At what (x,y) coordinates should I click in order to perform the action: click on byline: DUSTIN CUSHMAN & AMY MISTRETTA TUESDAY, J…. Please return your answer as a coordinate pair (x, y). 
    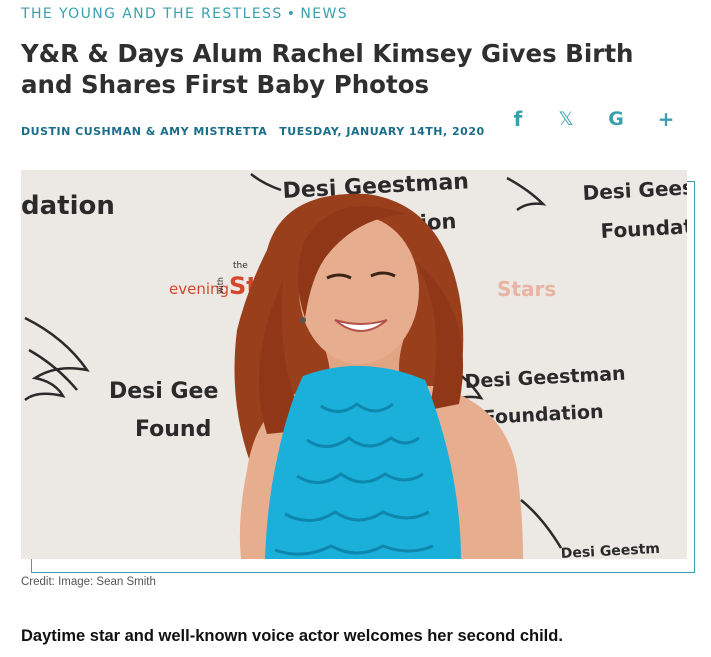
    Looking at the image, I should click on (253, 131).